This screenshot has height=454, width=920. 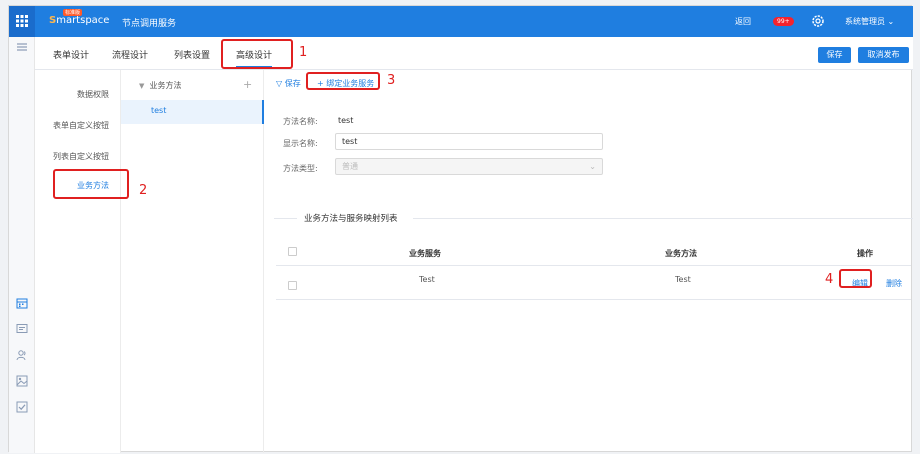 I want to click on method-type-select: 普通 ⌄, so click(x=469, y=166).